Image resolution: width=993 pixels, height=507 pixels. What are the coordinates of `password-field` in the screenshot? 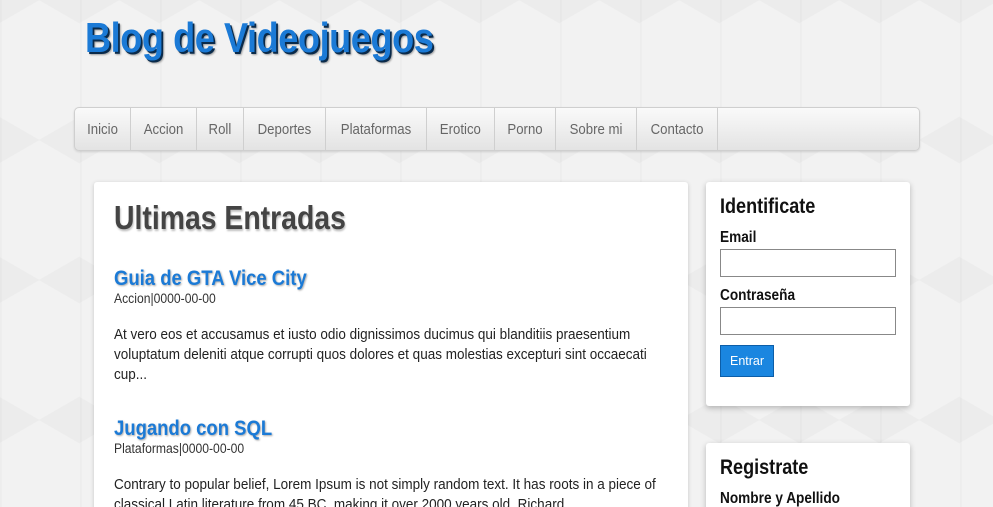 It's located at (808, 321).